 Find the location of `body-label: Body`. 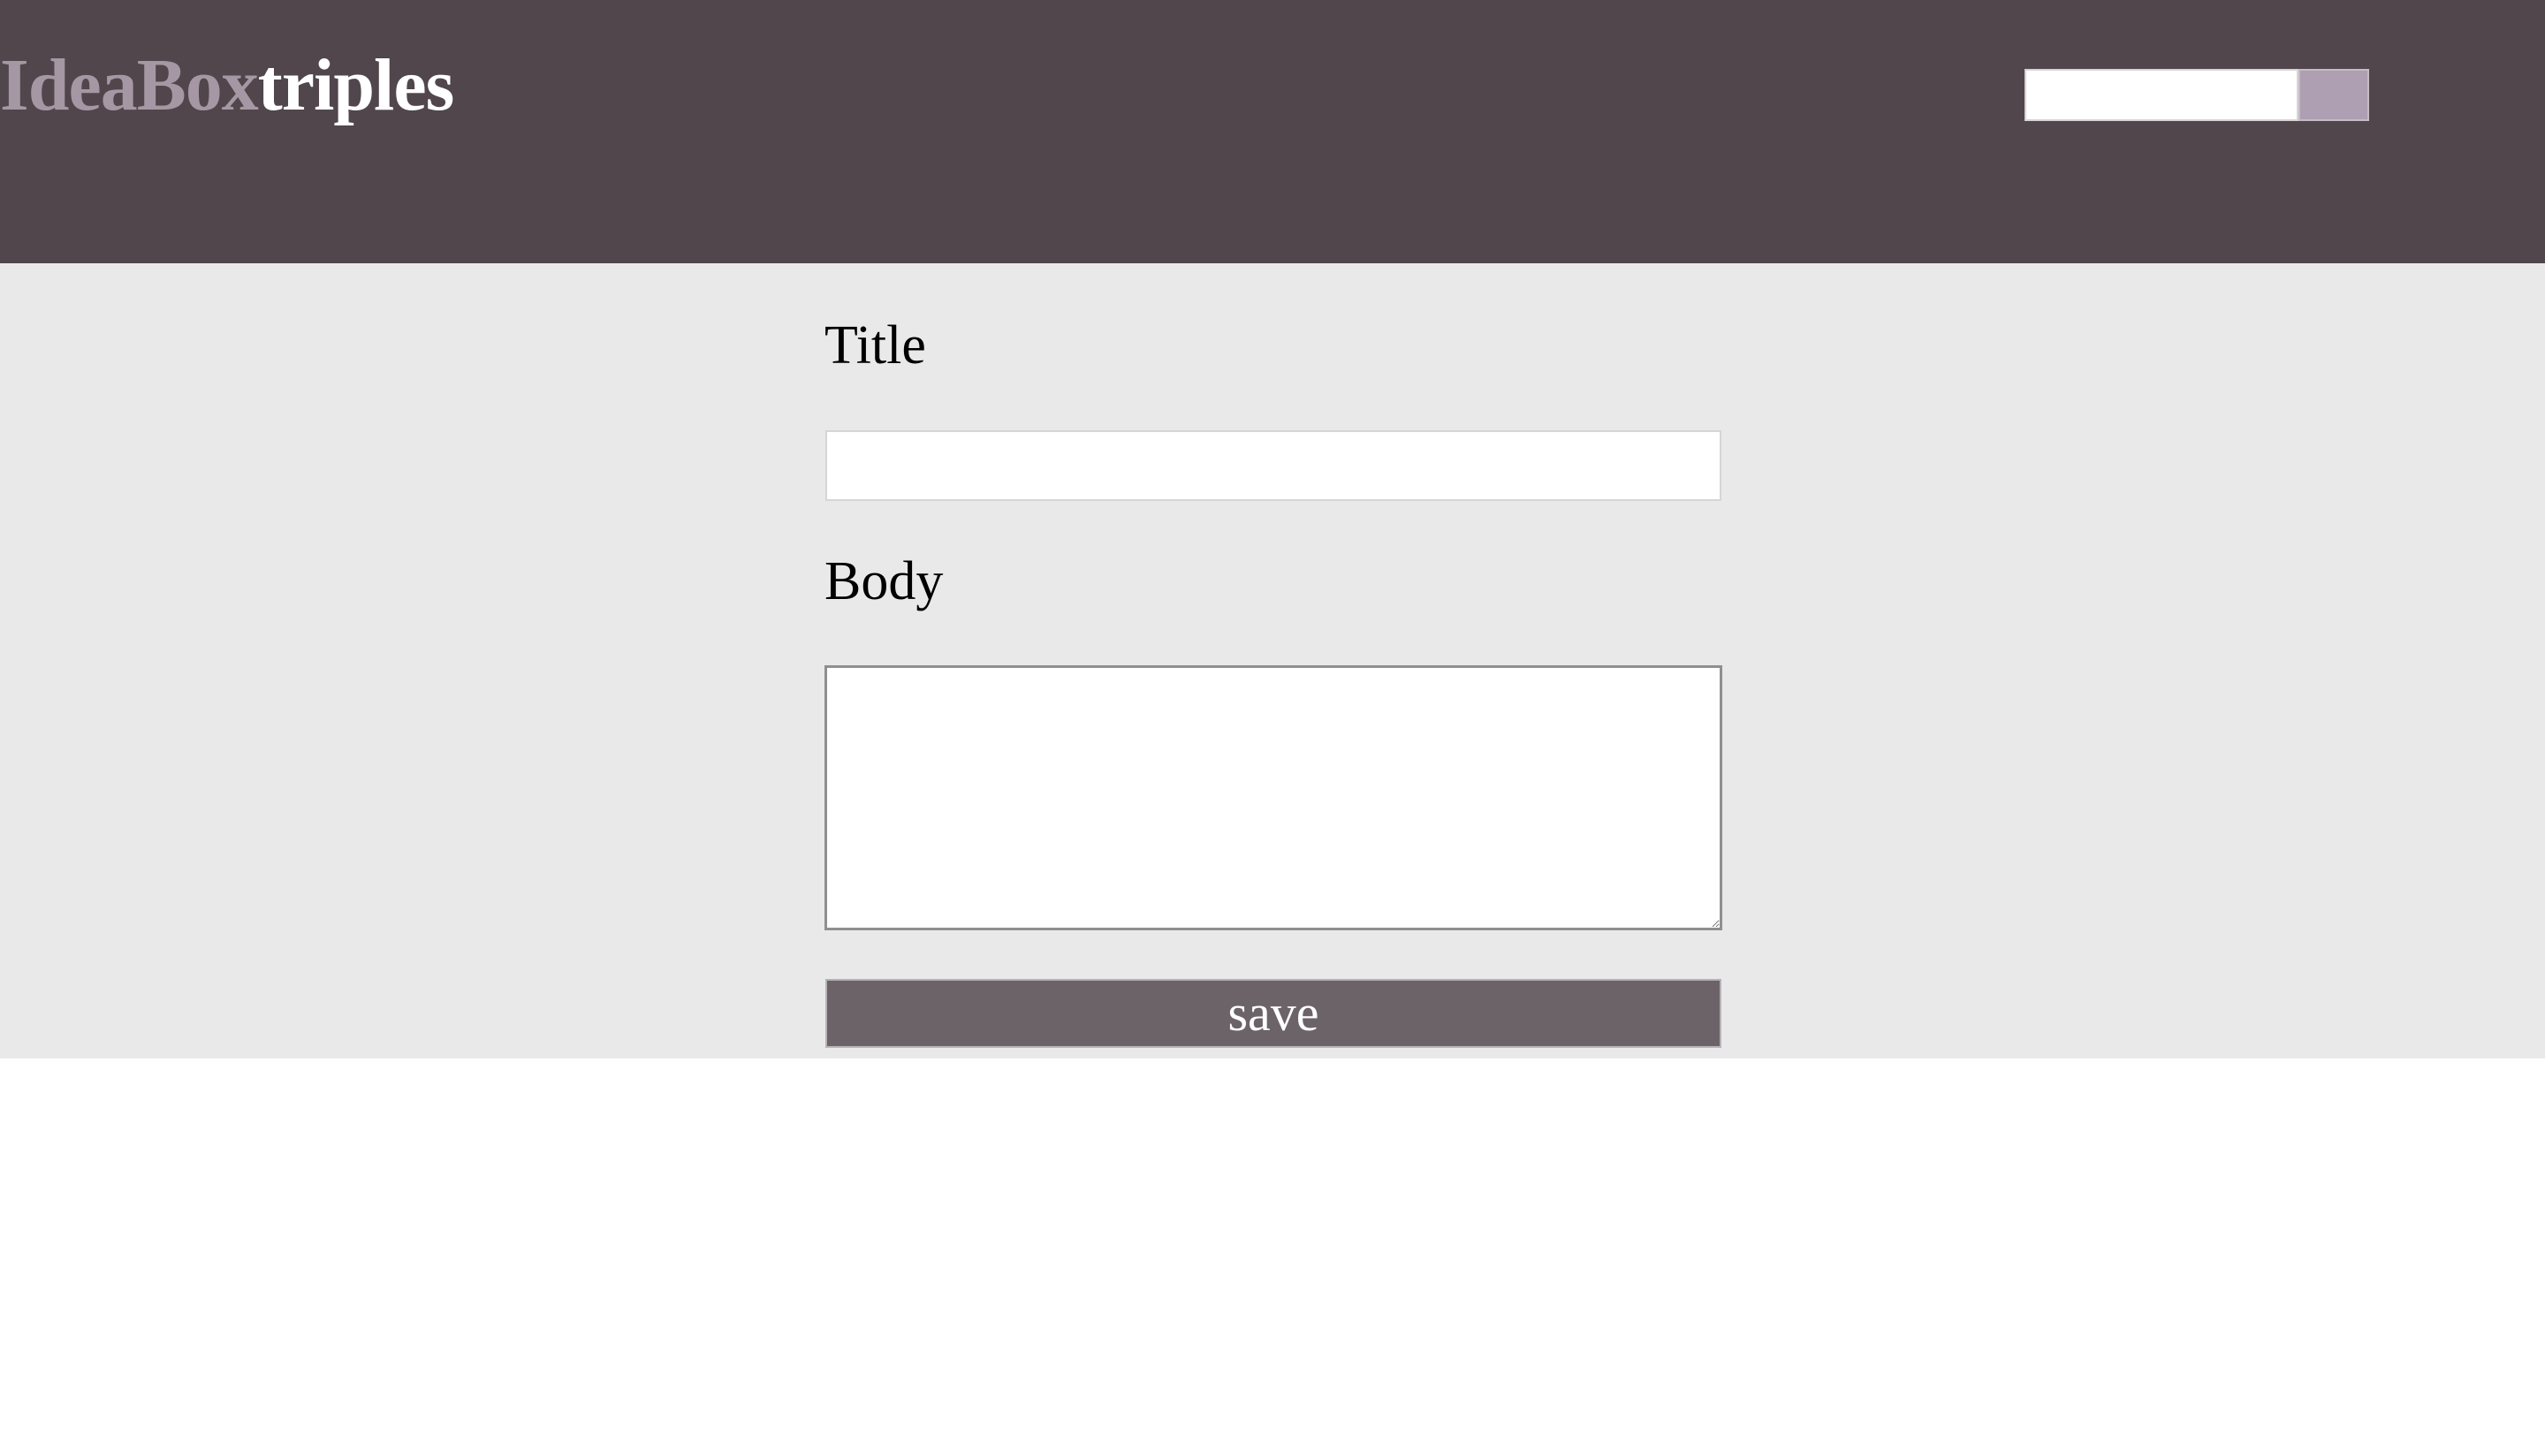

body-label: Body is located at coordinates (884, 581).